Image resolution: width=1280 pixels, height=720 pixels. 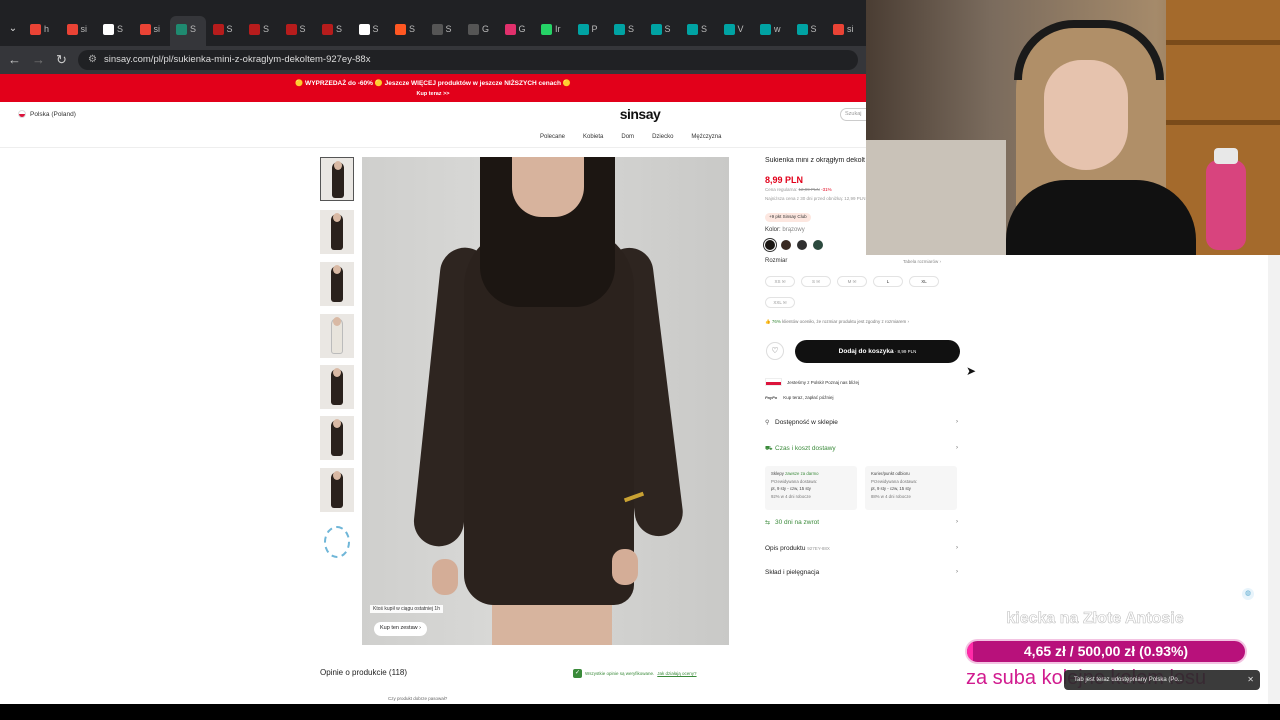 What do you see at coordinates (780, 302) in the screenshot?
I see `size-option-xxl: XXL ✉` at bounding box center [780, 302].